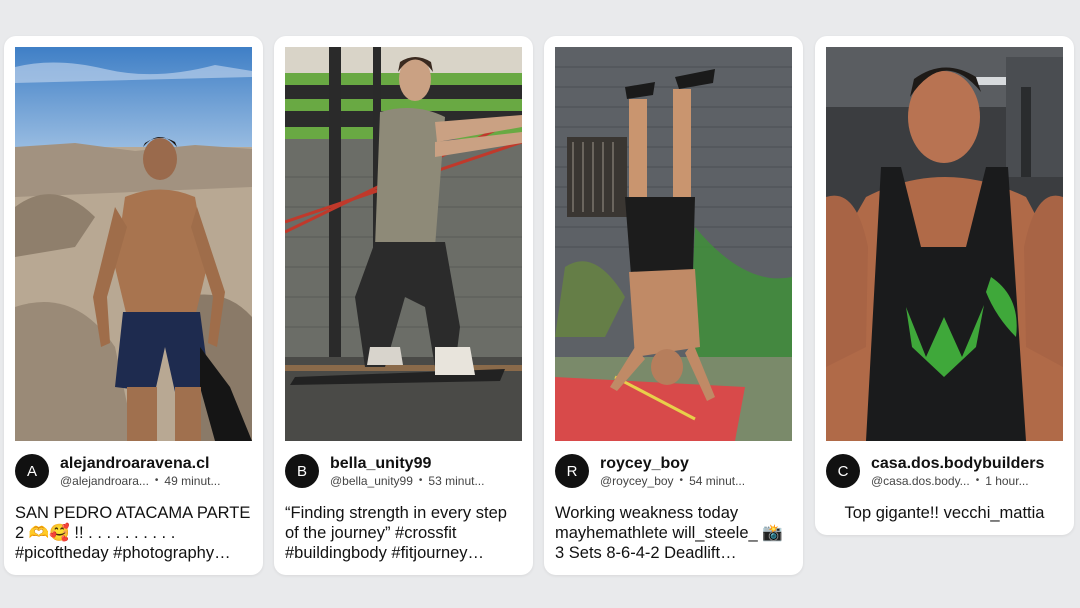 Image resolution: width=1080 pixels, height=608 pixels. What do you see at coordinates (32, 471) in the screenshot?
I see `avatar: A` at bounding box center [32, 471].